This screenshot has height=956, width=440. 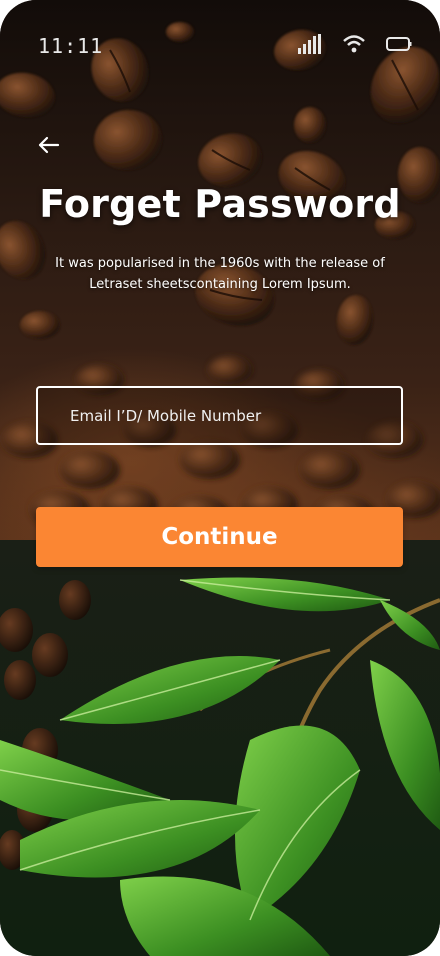 What do you see at coordinates (310, 44) in the screenshot?
I see `signal-icon` at bounding box center [310, 44].